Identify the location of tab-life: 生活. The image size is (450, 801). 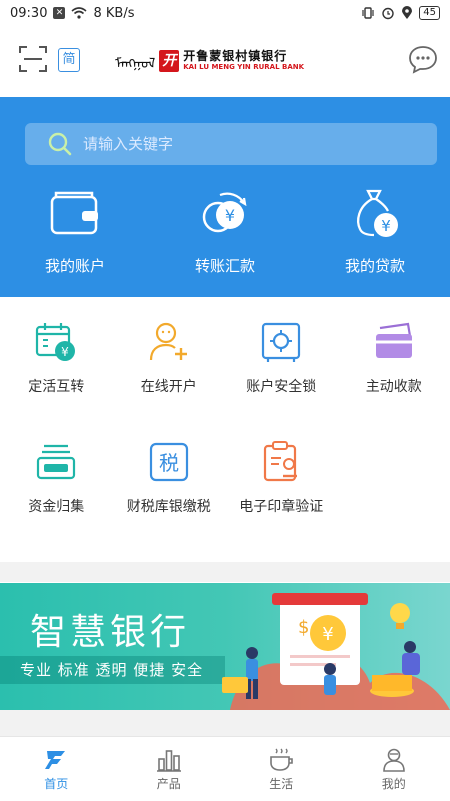
(281, 769).